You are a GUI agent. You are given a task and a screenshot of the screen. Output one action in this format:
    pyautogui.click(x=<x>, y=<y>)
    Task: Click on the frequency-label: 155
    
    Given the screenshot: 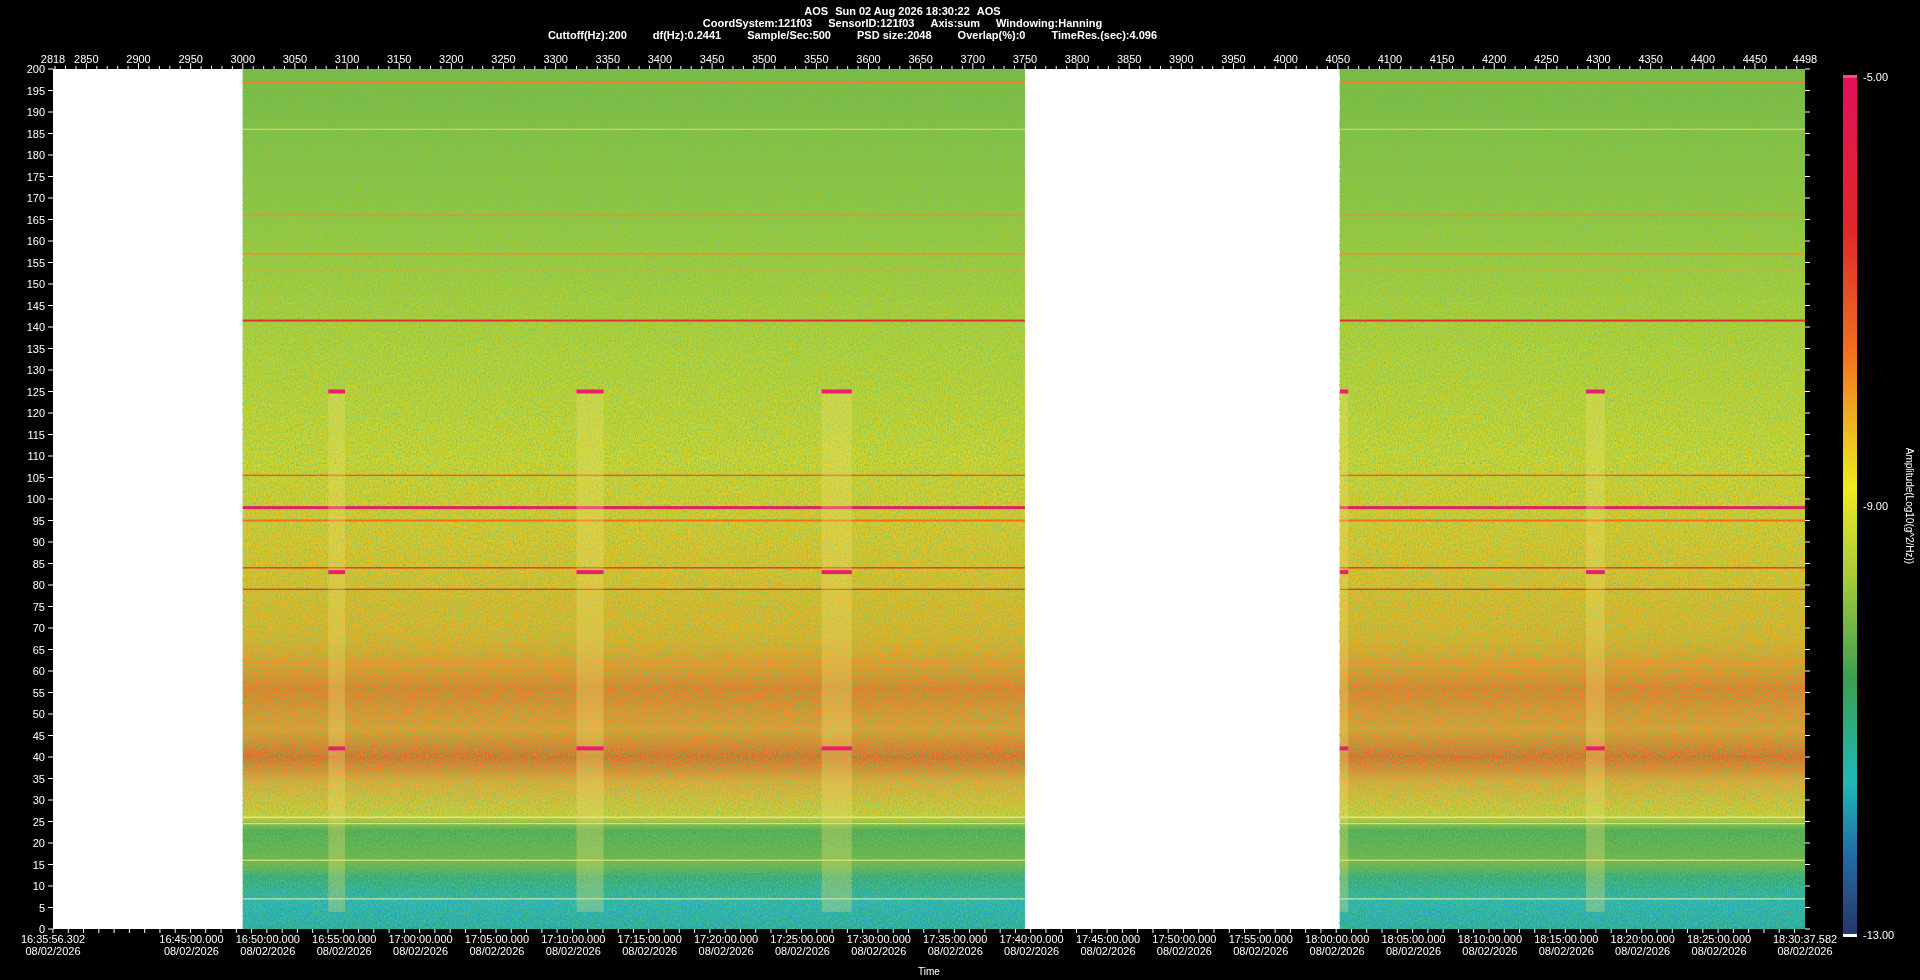 What is the action you would take?
    pyautogui.click(x=35, y=262)
    